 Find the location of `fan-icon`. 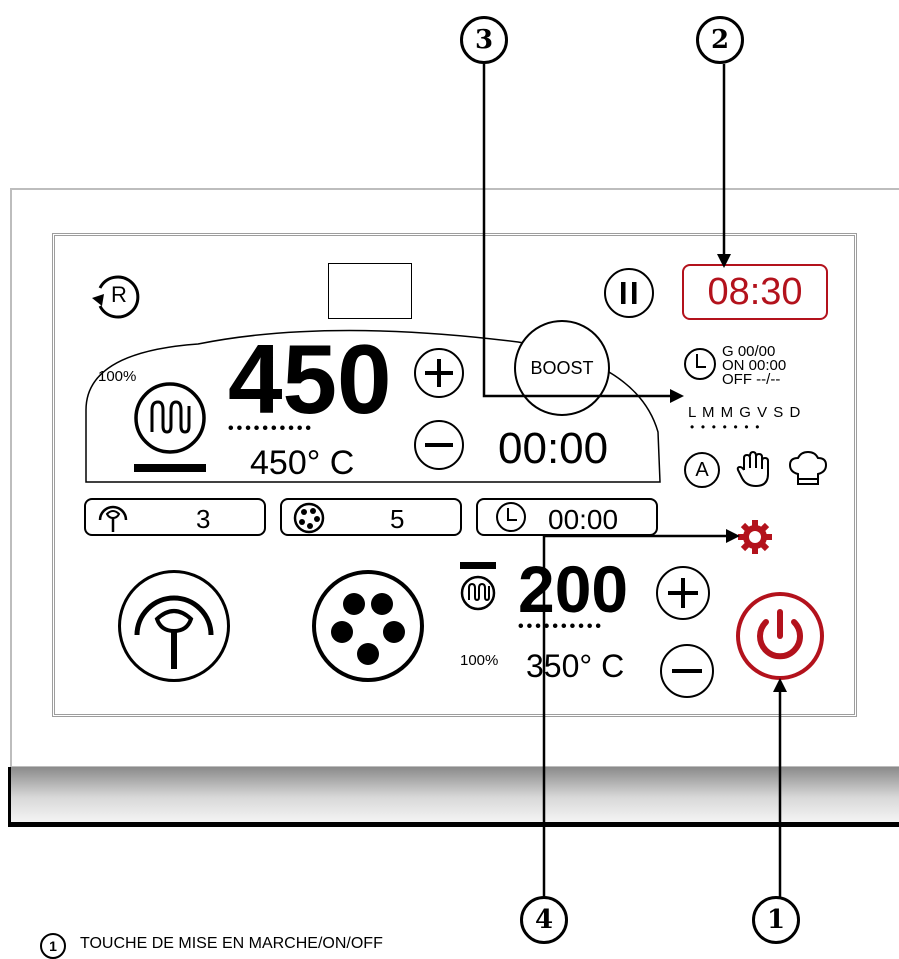

fan-icon is located at coordinates (113, 518).